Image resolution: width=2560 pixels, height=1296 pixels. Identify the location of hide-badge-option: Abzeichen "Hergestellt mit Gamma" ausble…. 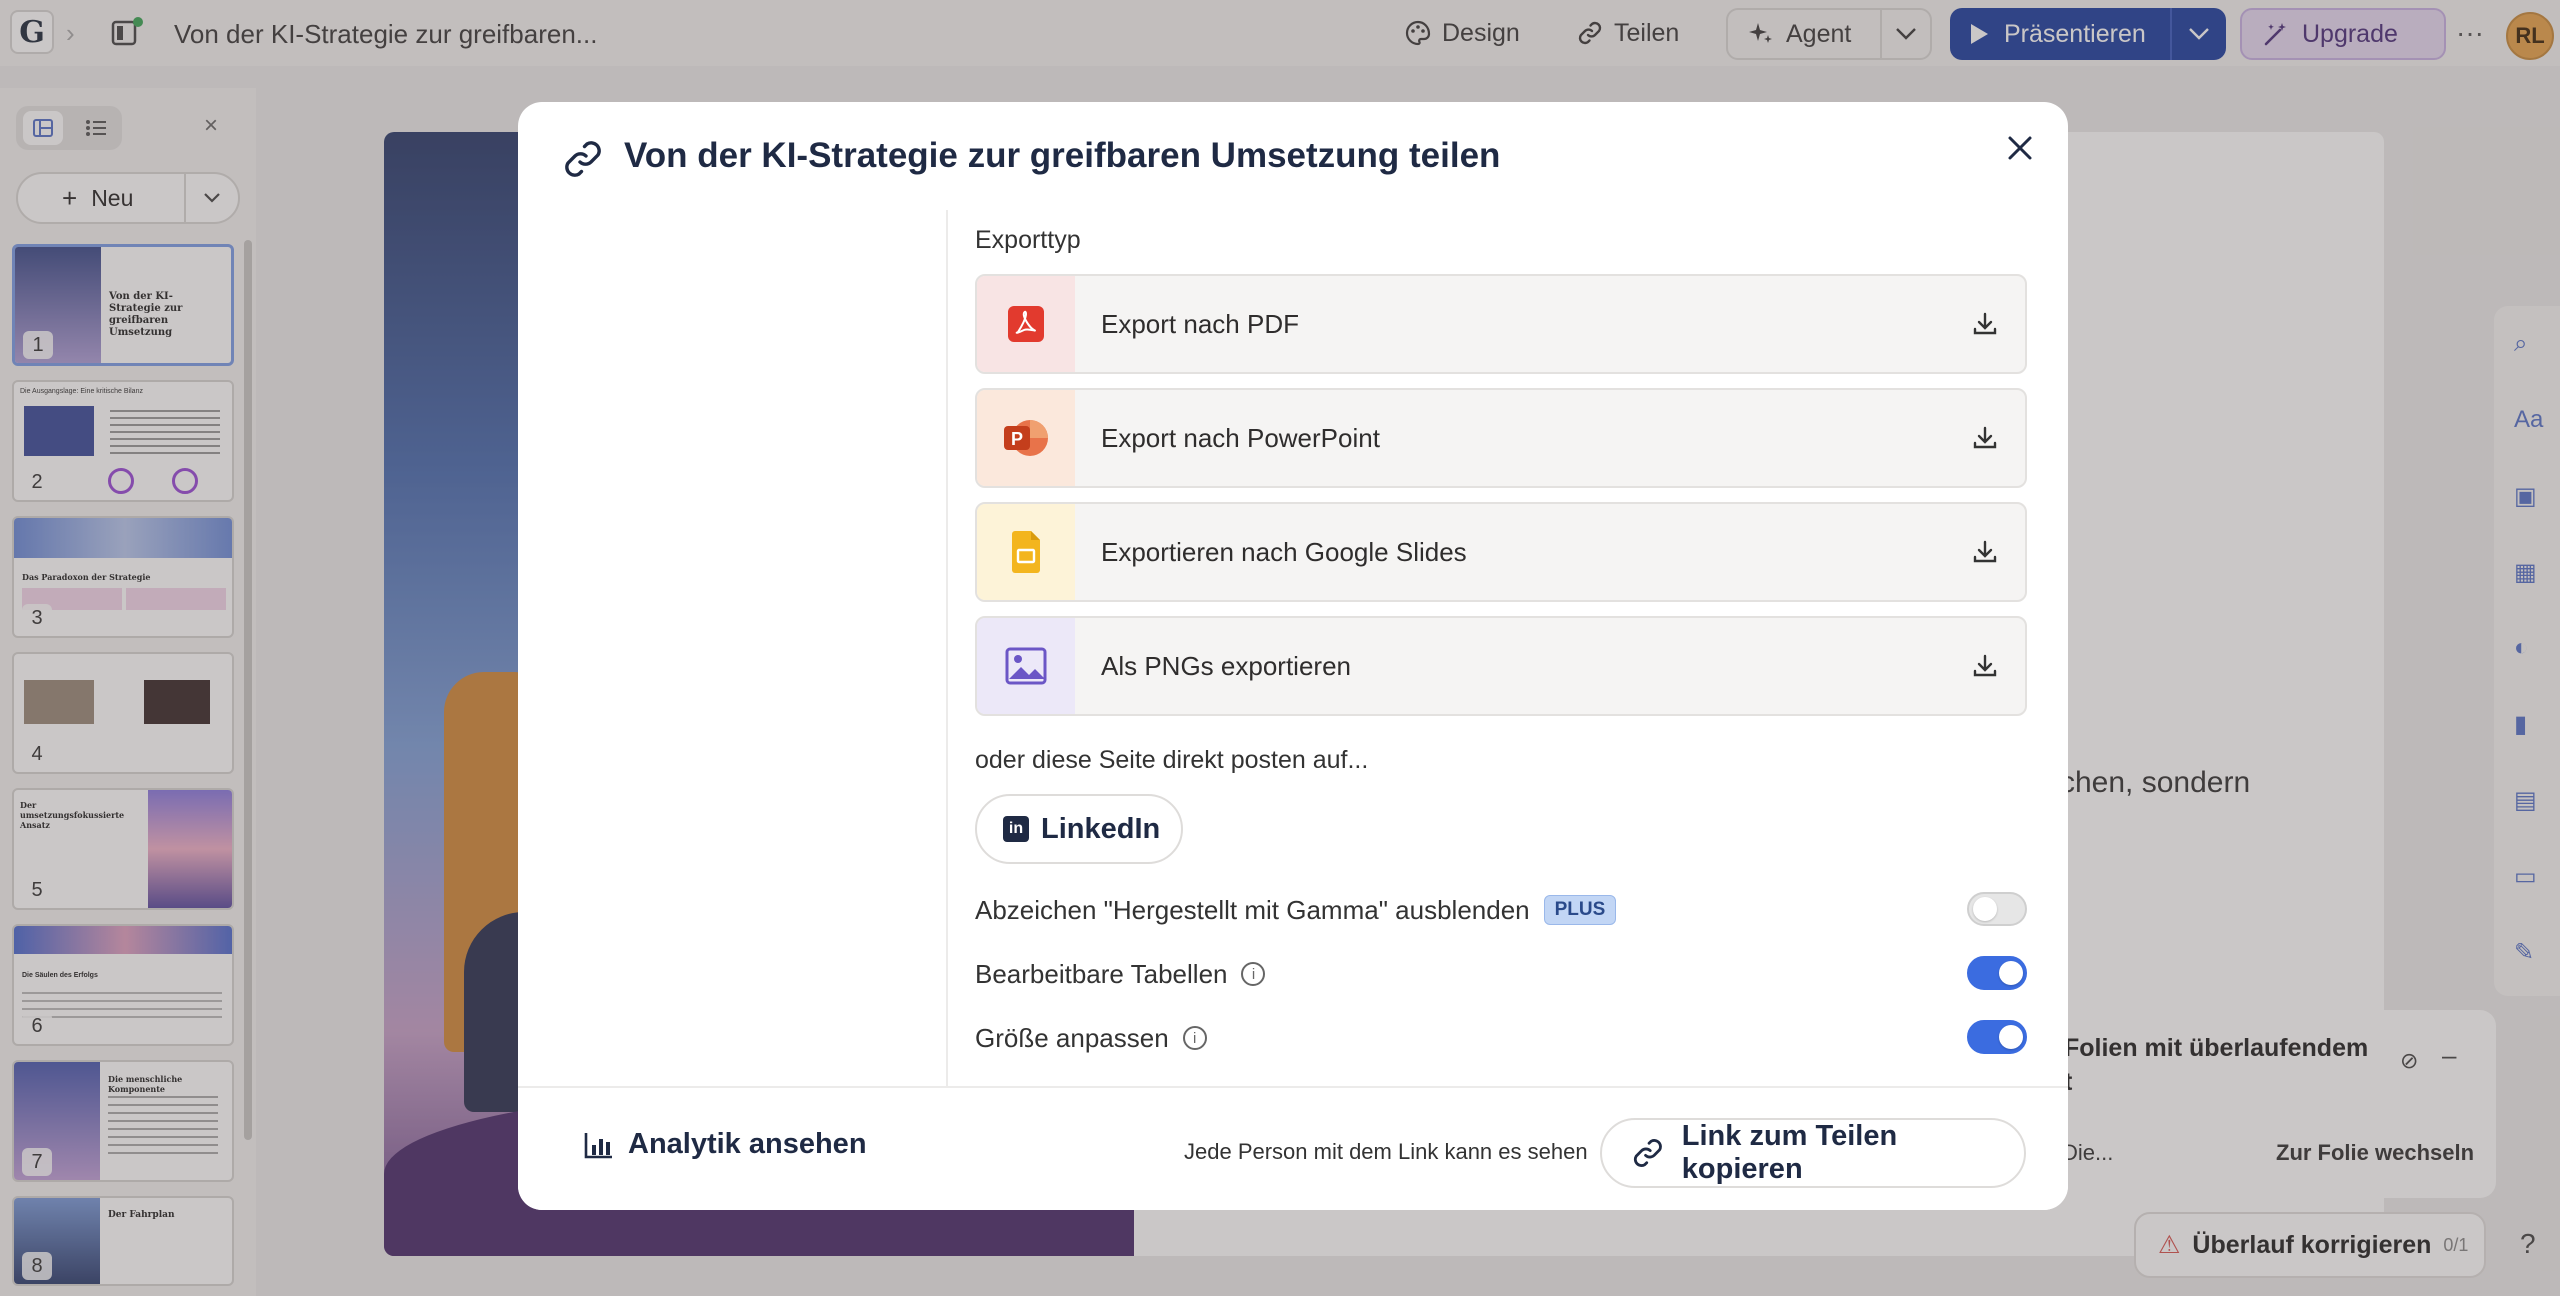
(1501, 910).